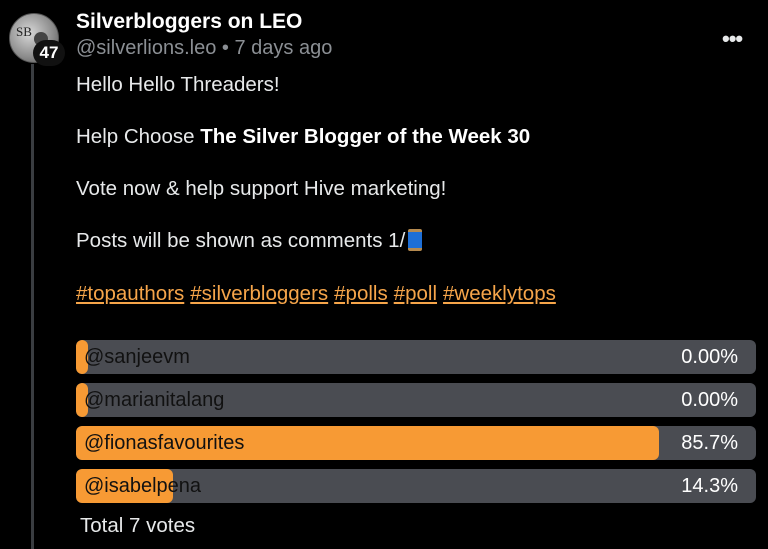 The width and height of the screenshot is (768, 549). What do you see at coordinates (24, 31) in the screenshot?
I see `avatar-logo-text: SB` at bounding box center [24, 31].